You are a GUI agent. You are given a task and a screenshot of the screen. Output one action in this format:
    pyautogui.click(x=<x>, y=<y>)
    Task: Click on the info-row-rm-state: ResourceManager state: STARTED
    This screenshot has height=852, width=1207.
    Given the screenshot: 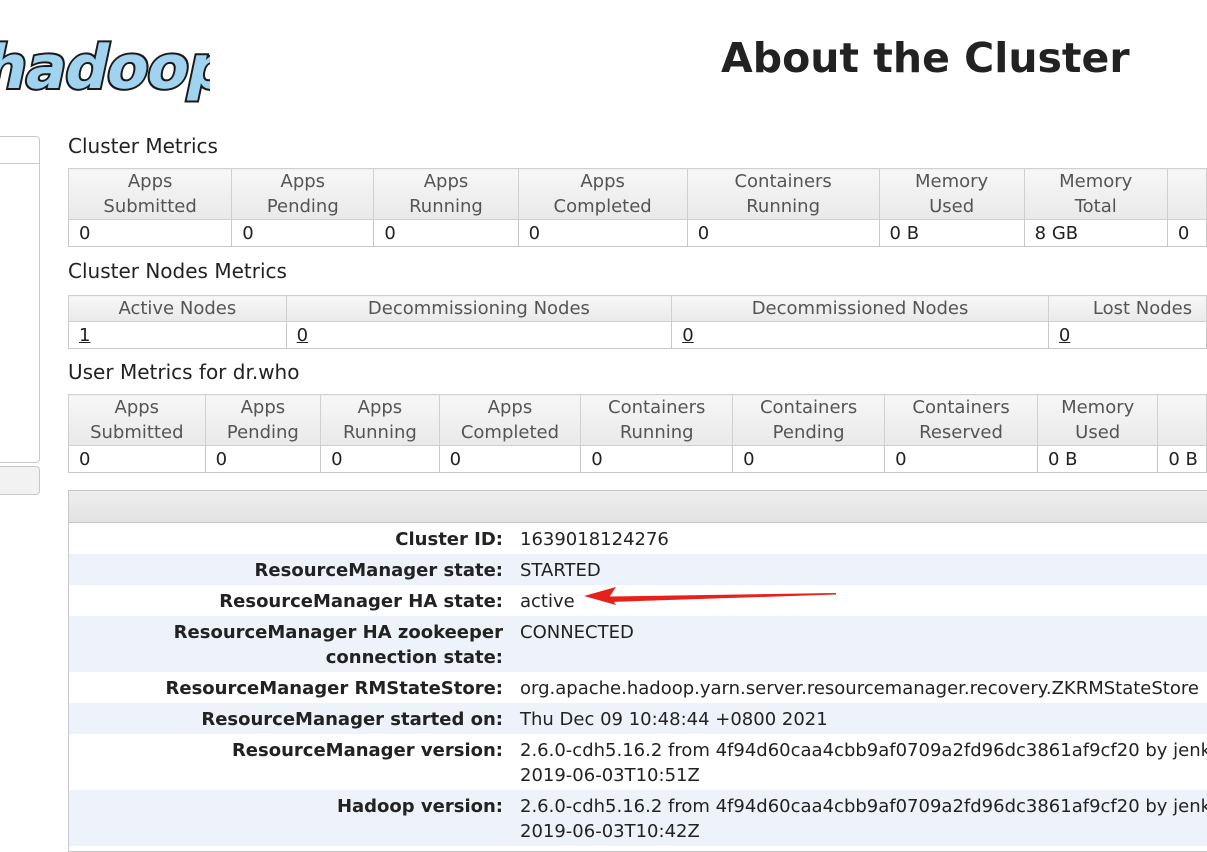 What is the action you would take?
    pyautogui.click(x=638, y=569)
    